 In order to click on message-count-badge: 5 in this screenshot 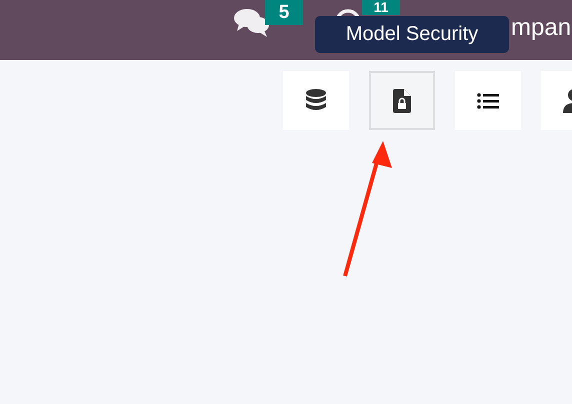, I will do `click(284, 12)`.